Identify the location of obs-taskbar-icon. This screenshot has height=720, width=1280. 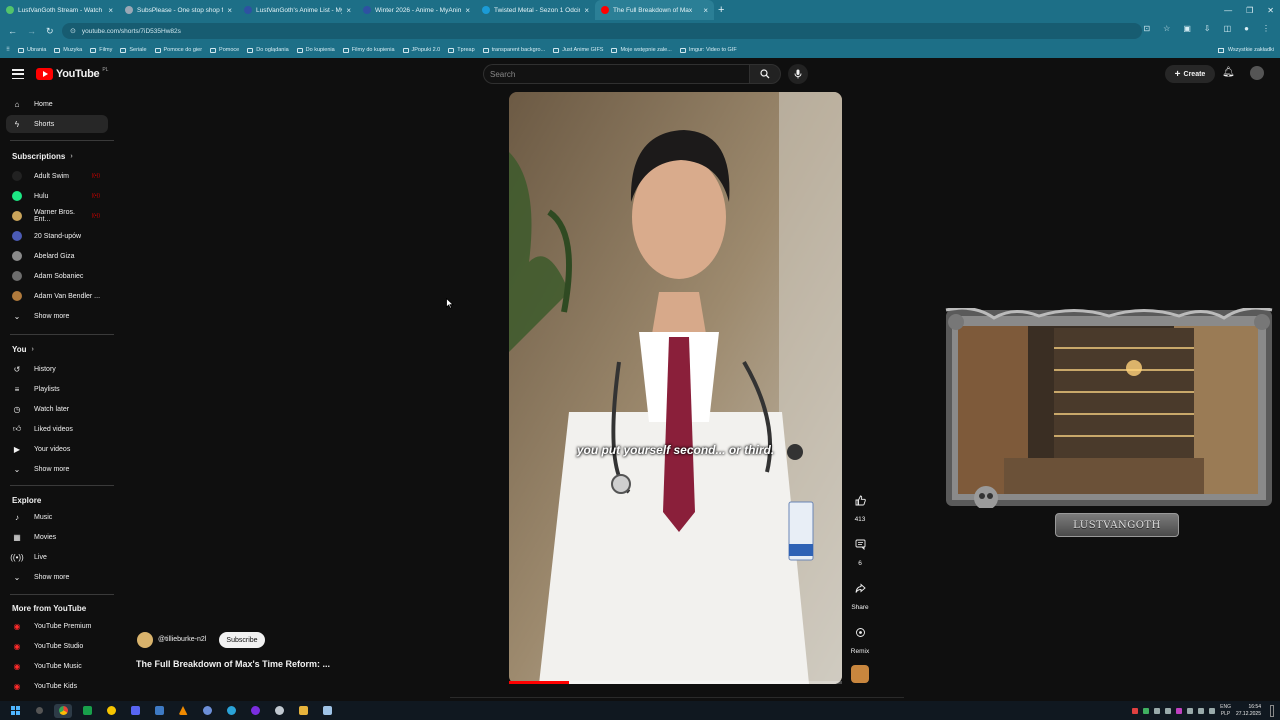
(255, 711).